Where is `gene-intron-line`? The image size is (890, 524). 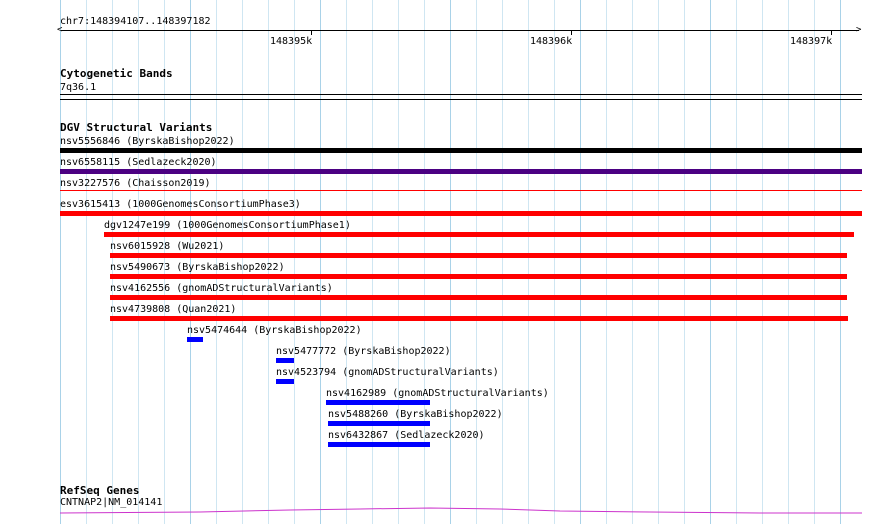
gene-intron-line is located at coordinates (460, 510).